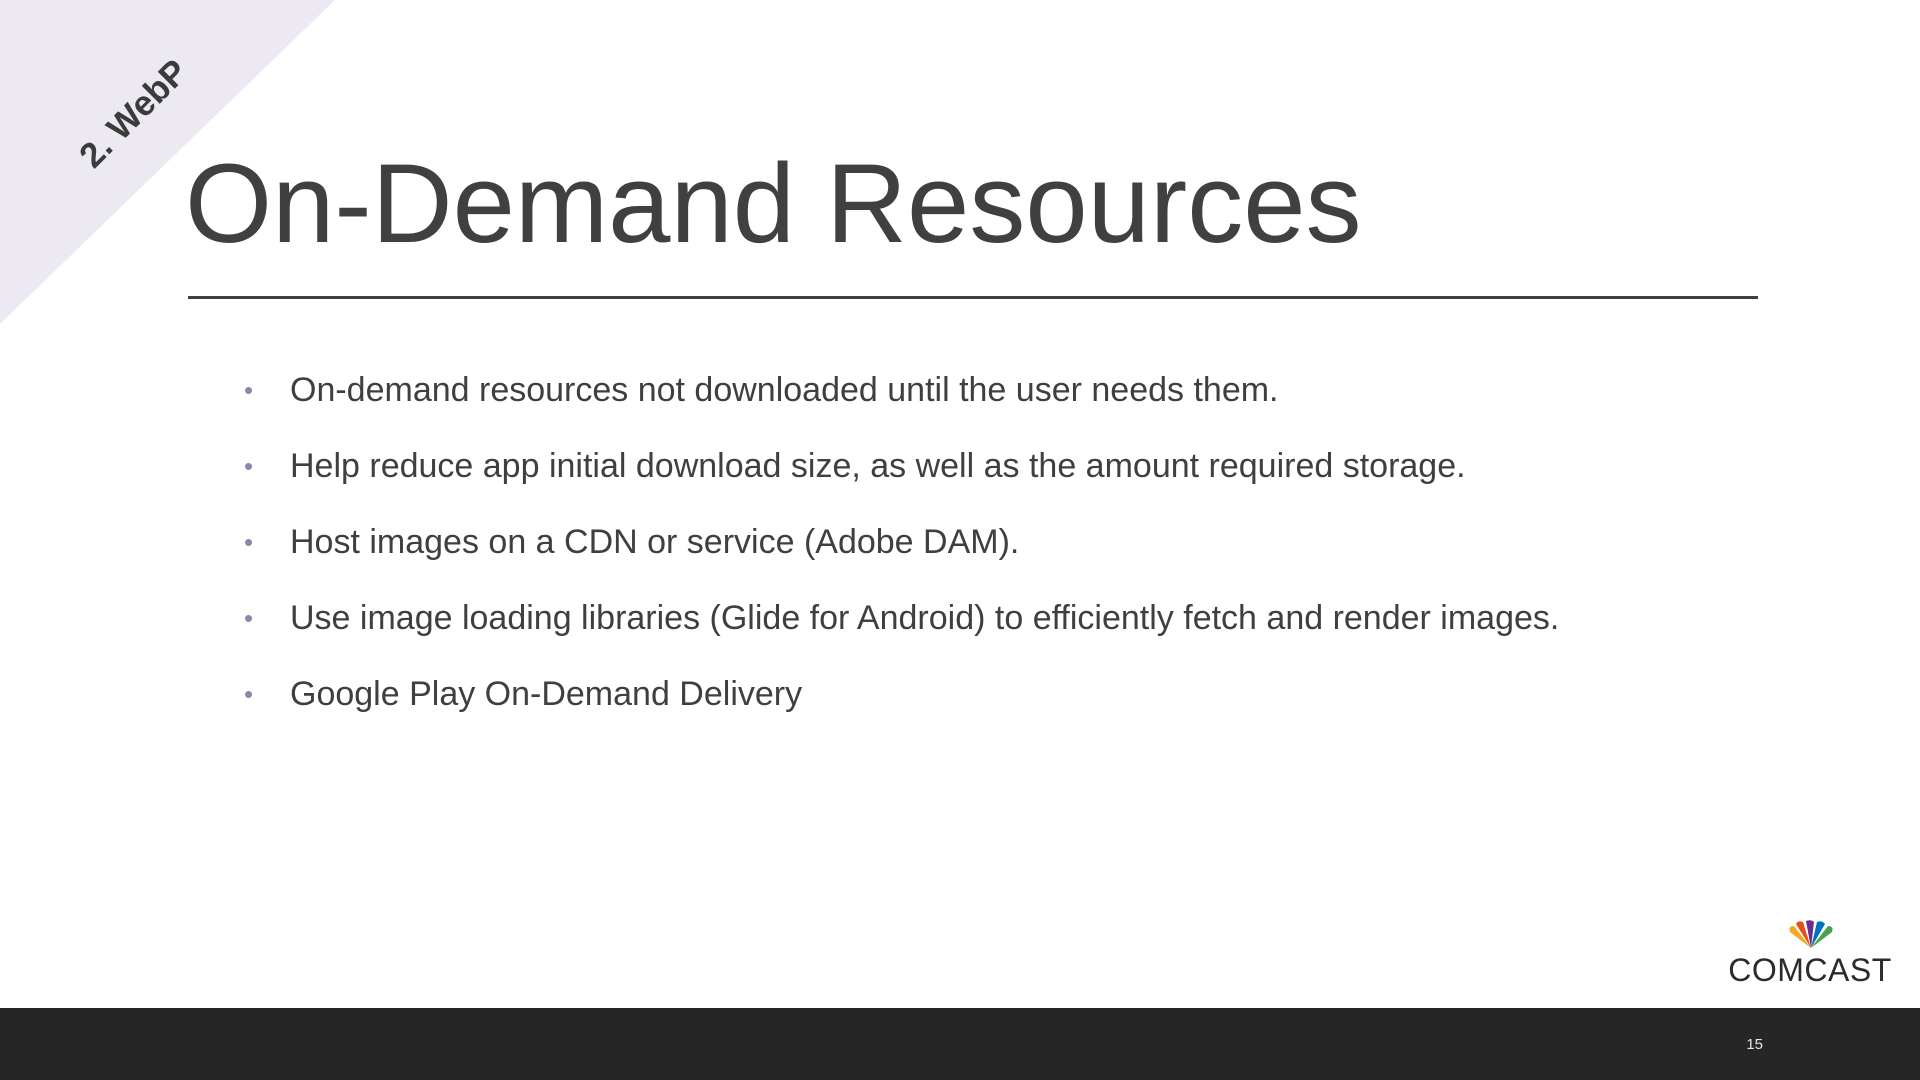 This screenshot has height=1080, width=1920. Describe the element at coordinates (773, 203) in the screenshot. I see `slide-title: On-Demand Resources` at that location.